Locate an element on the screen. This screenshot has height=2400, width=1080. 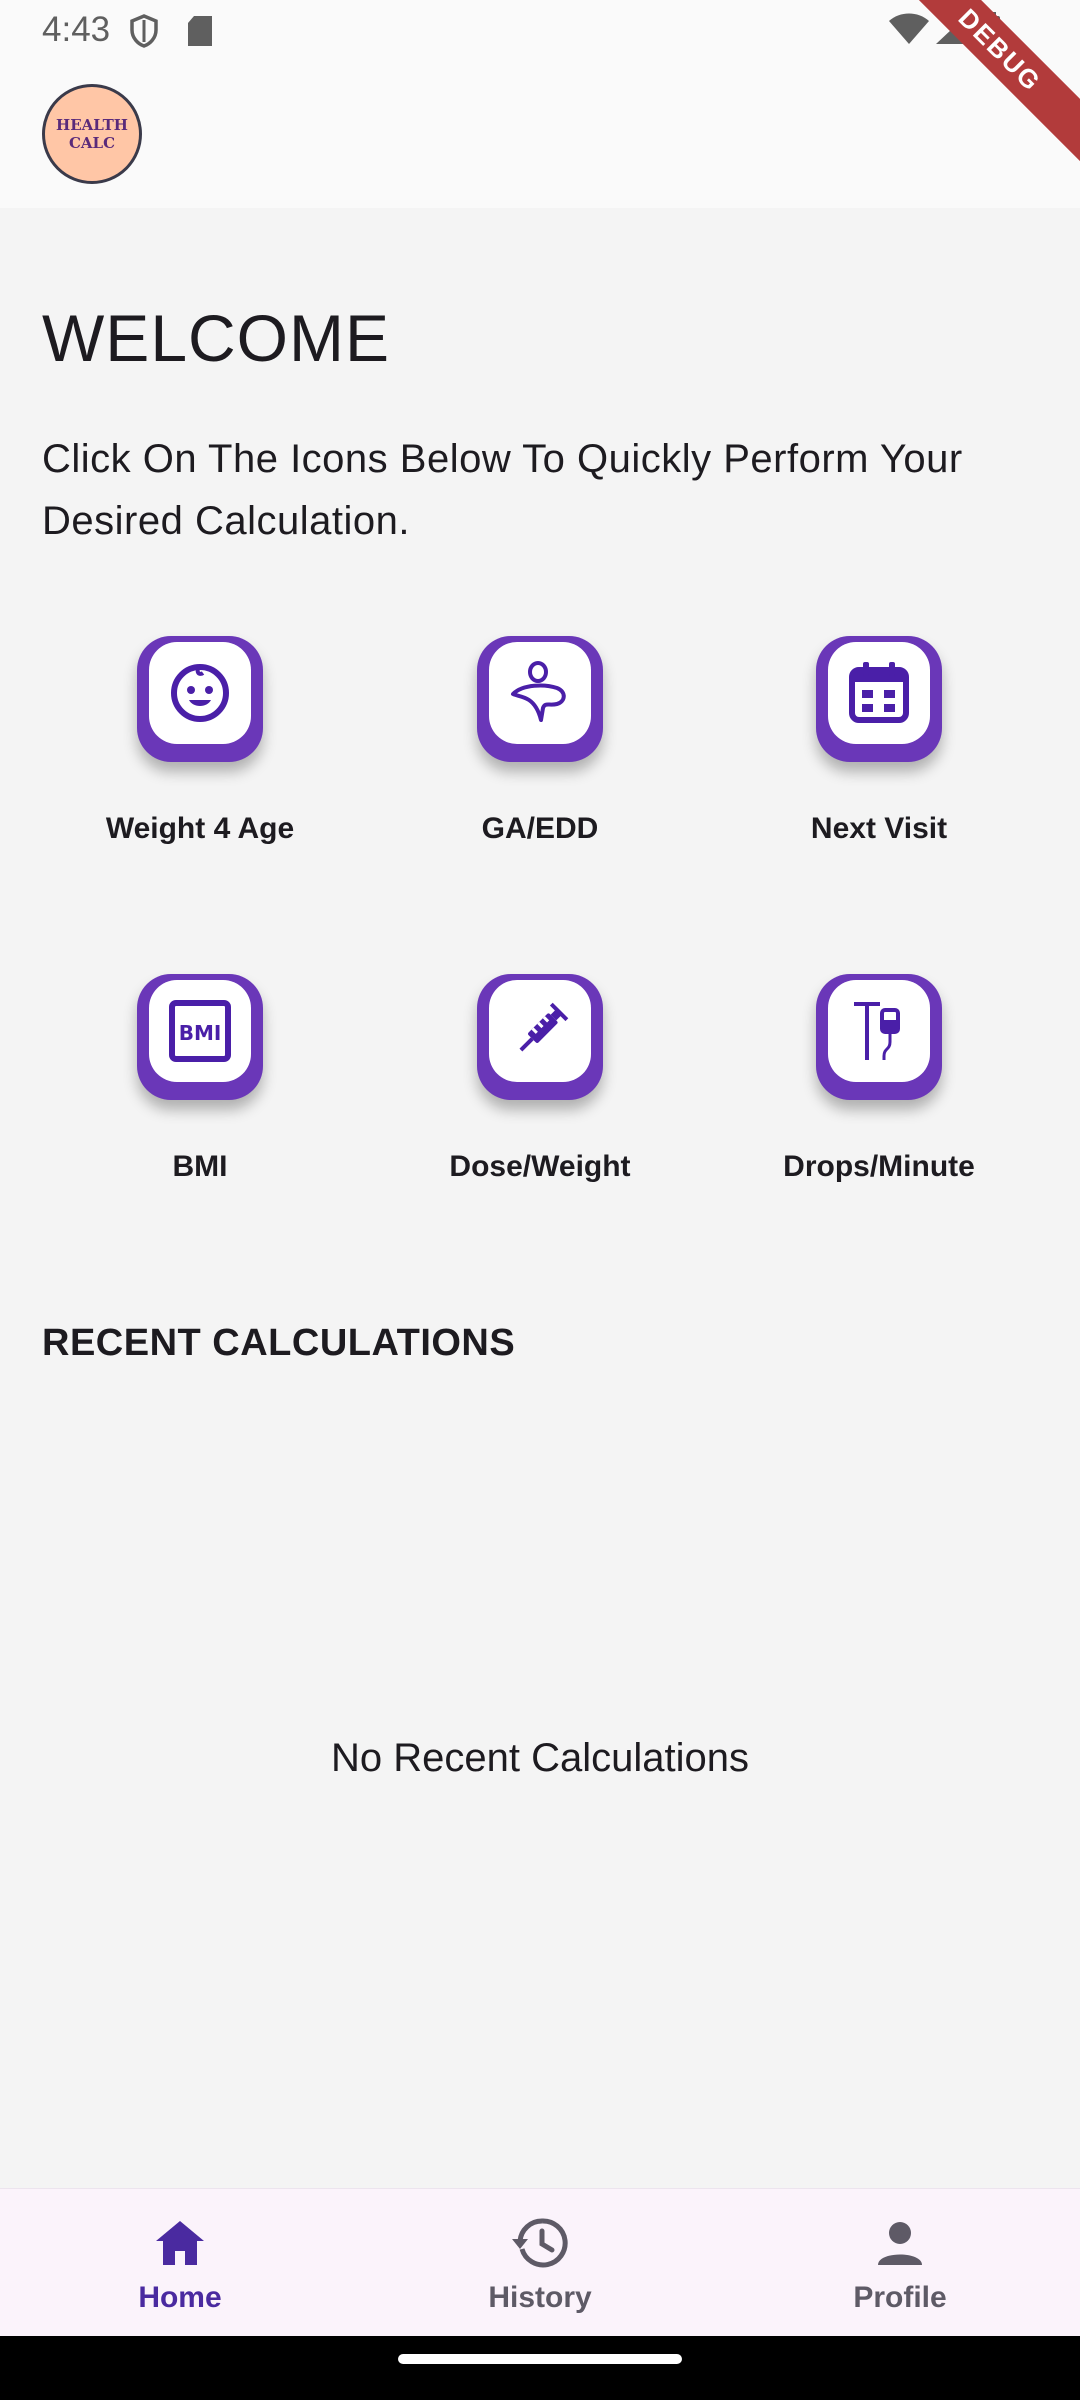
system-gesture-bar is located at coordinates (540, 2368).